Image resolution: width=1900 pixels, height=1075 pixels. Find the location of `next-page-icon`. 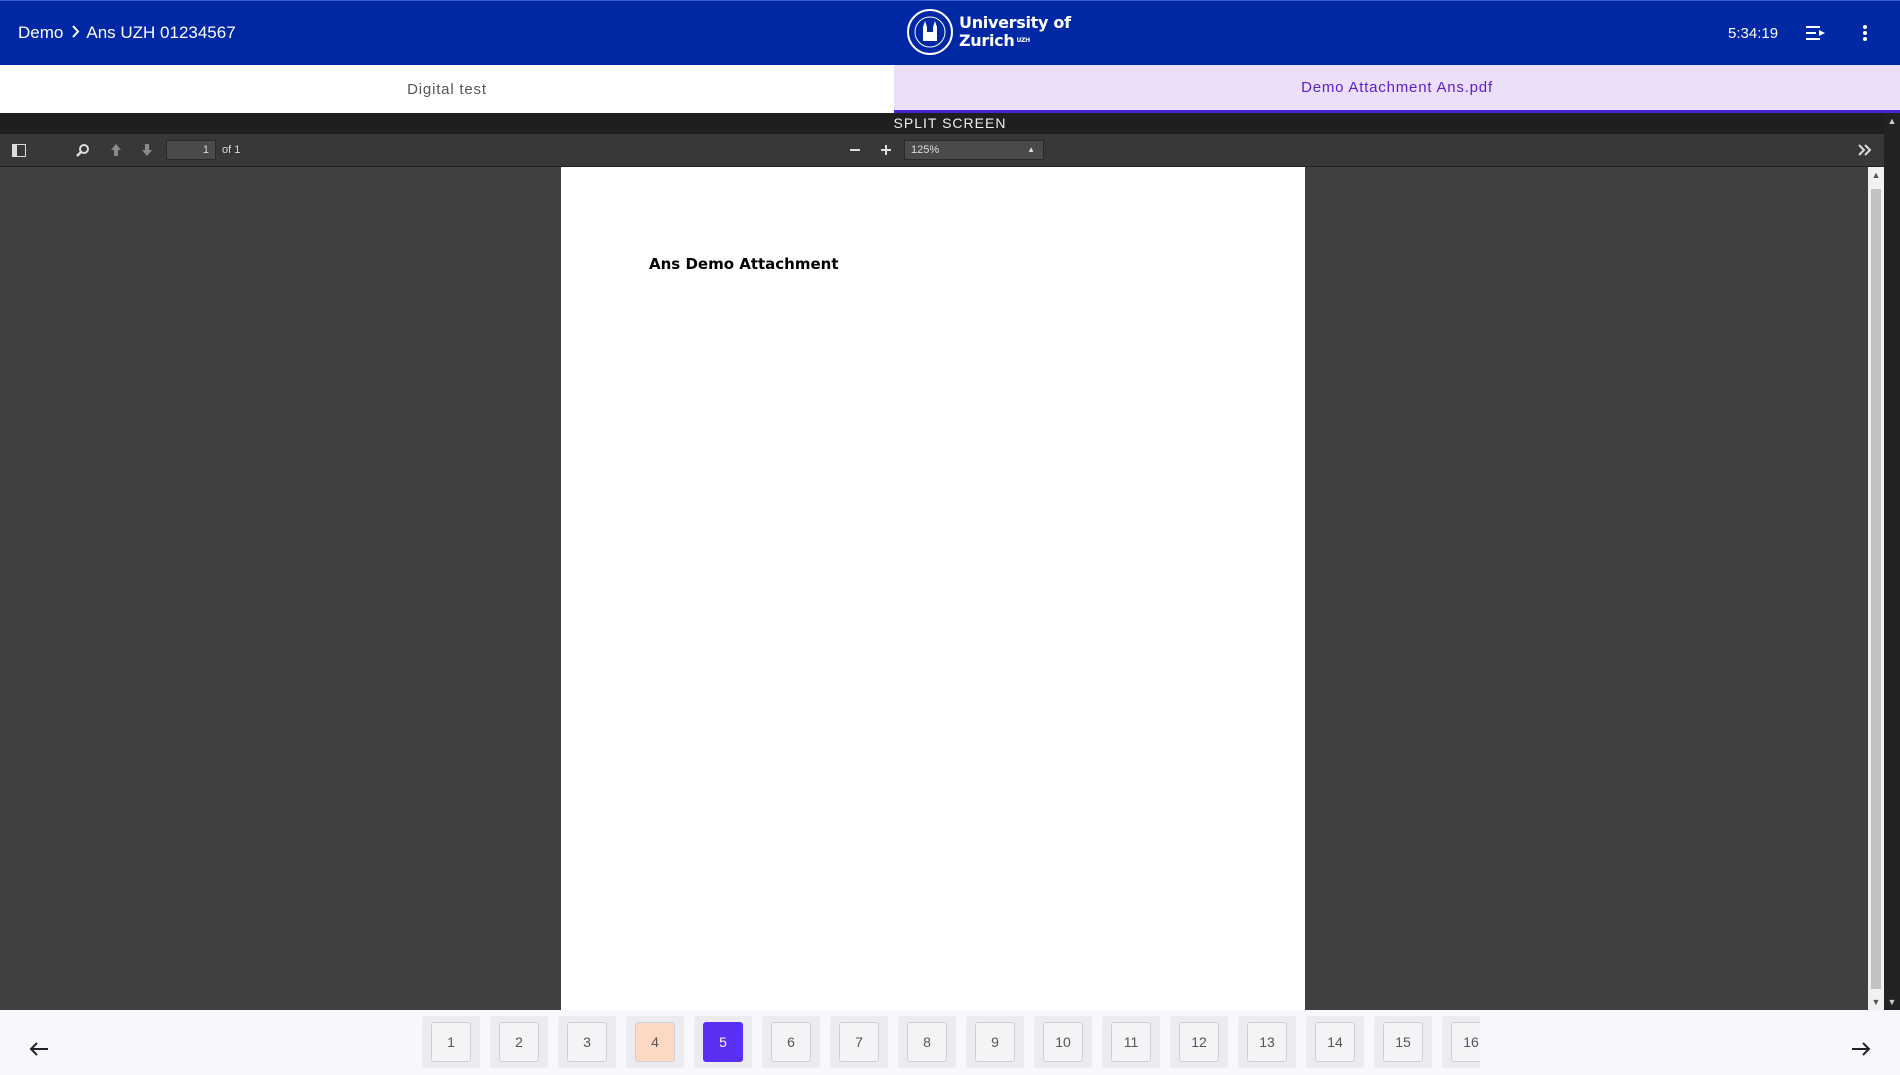

next-page-icon is located at coordinates (147, 150).